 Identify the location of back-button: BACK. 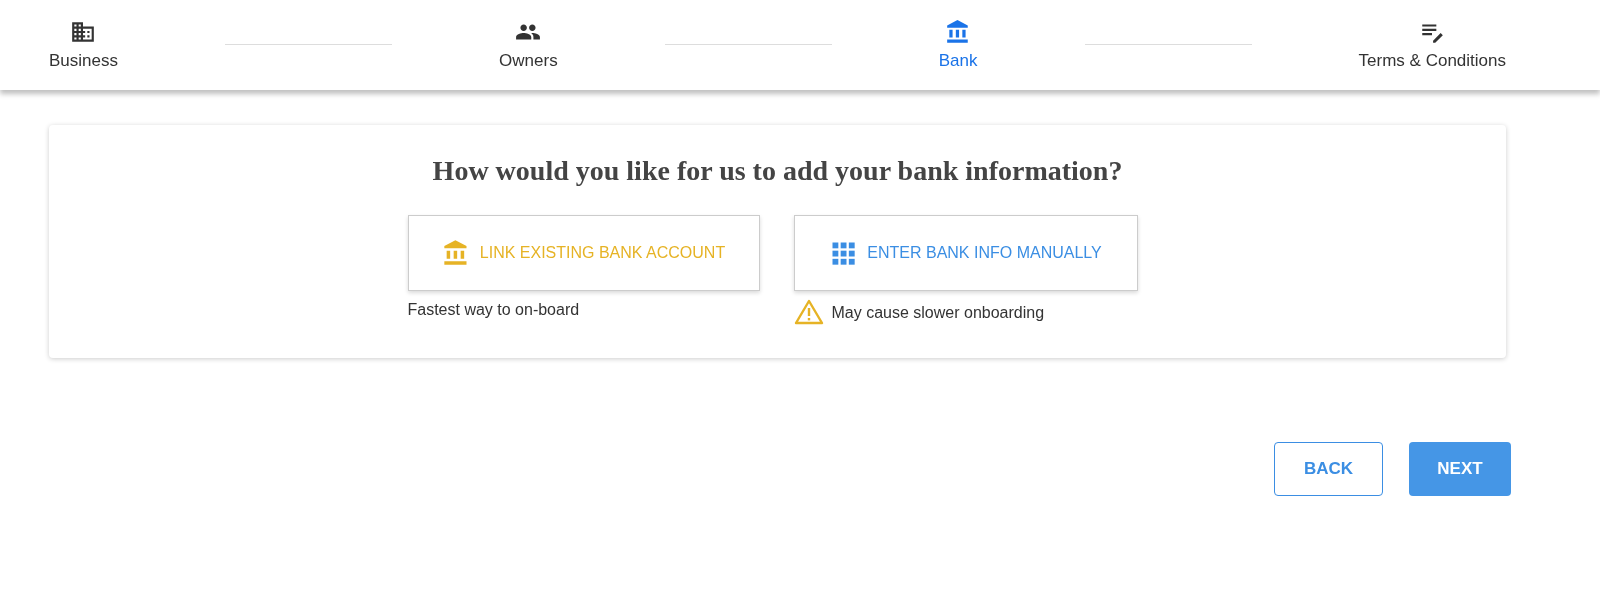
(1328, 469).